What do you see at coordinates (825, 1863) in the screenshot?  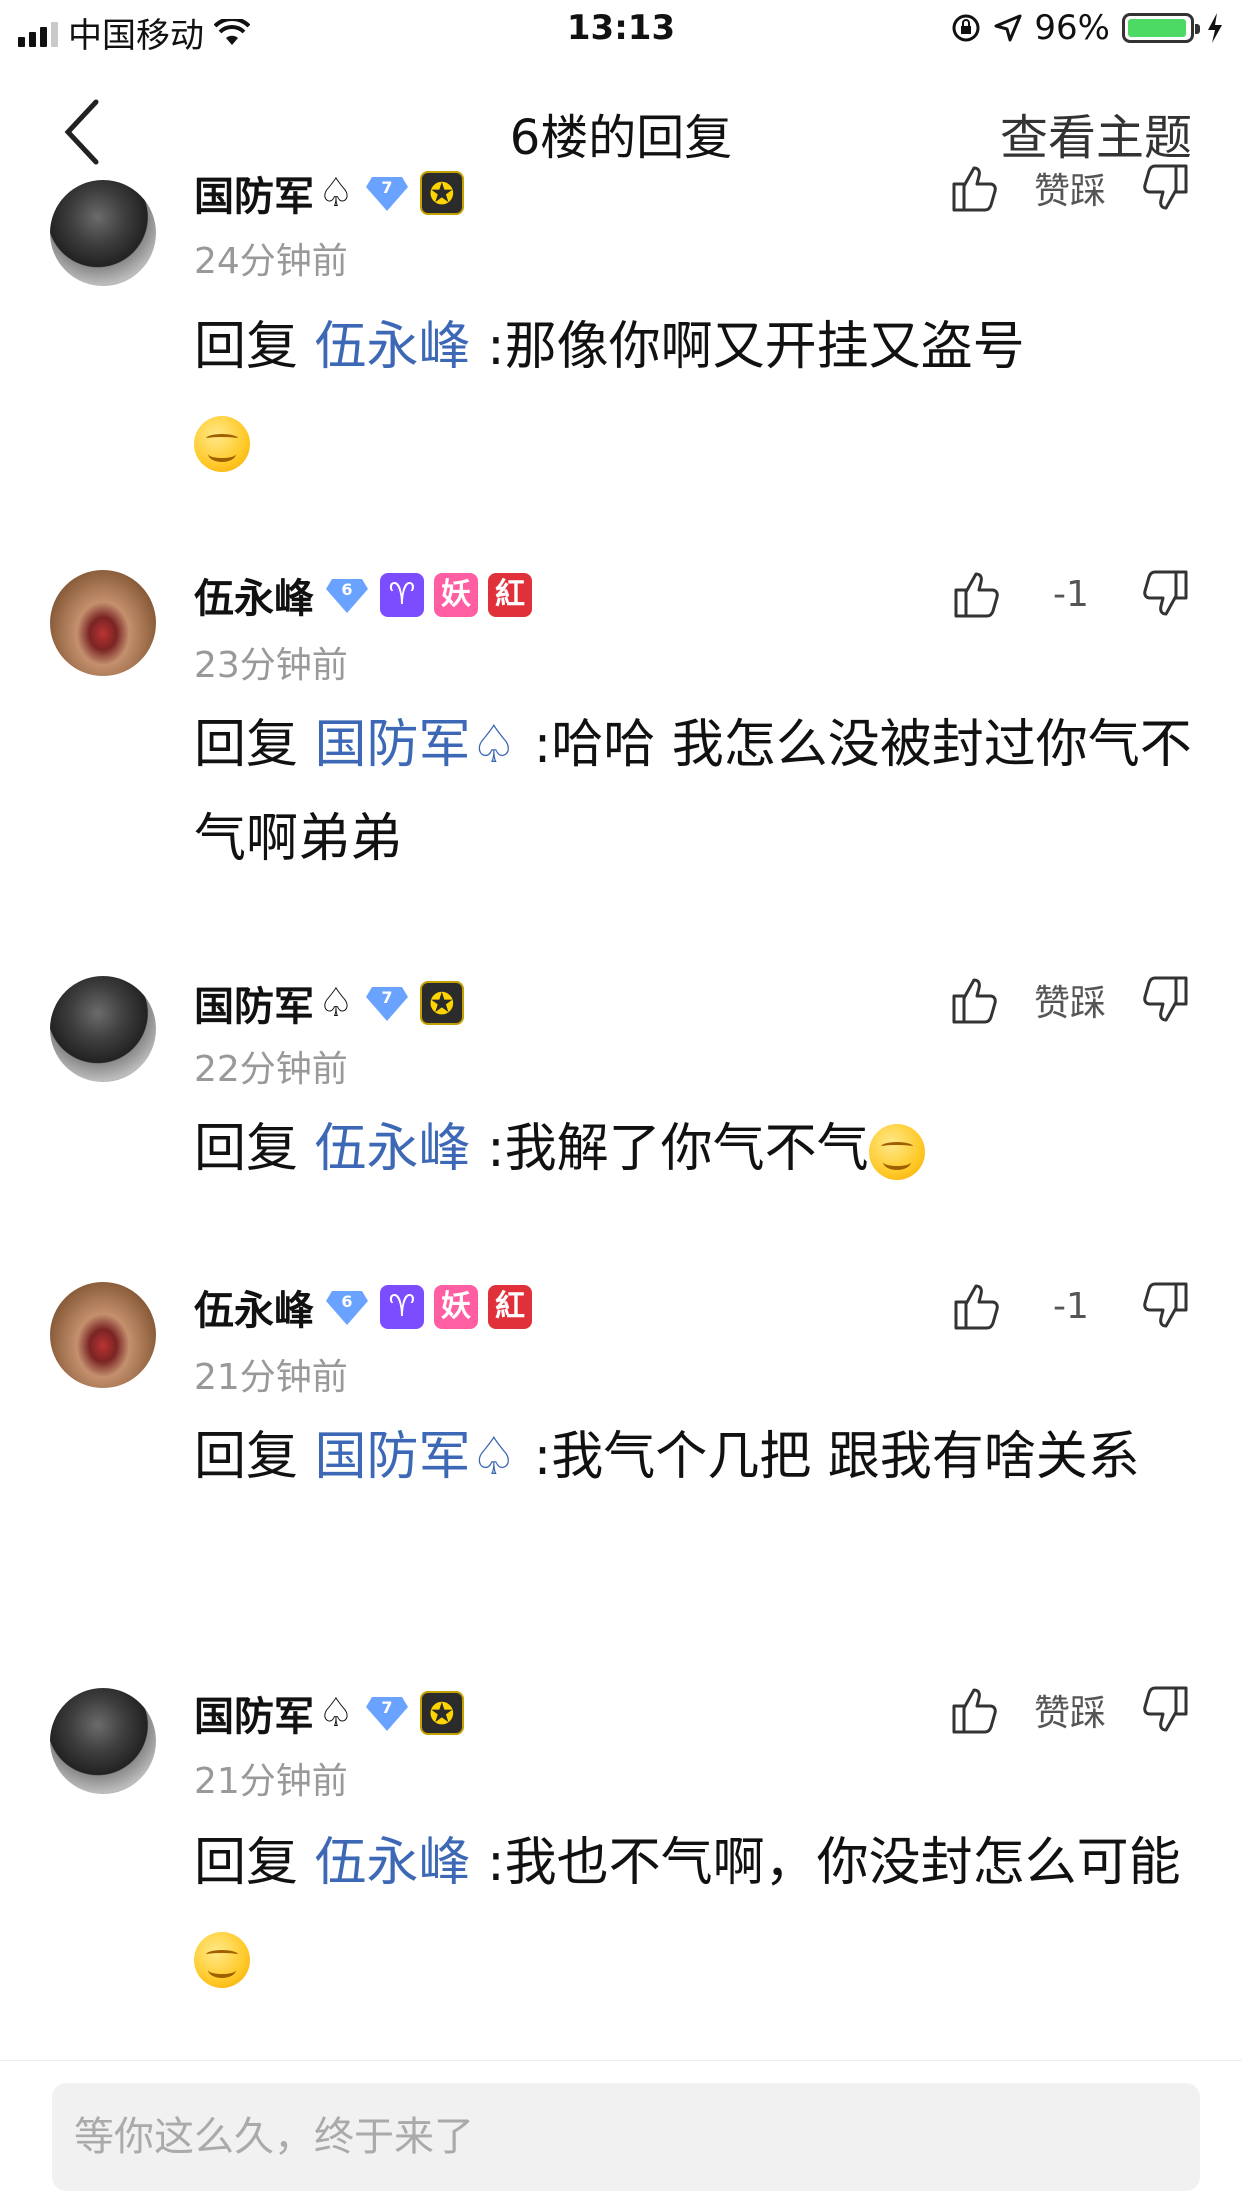 I see `comment-text: :我也不气啊，你没封怎么可能` at bounding box center [825, 1863].